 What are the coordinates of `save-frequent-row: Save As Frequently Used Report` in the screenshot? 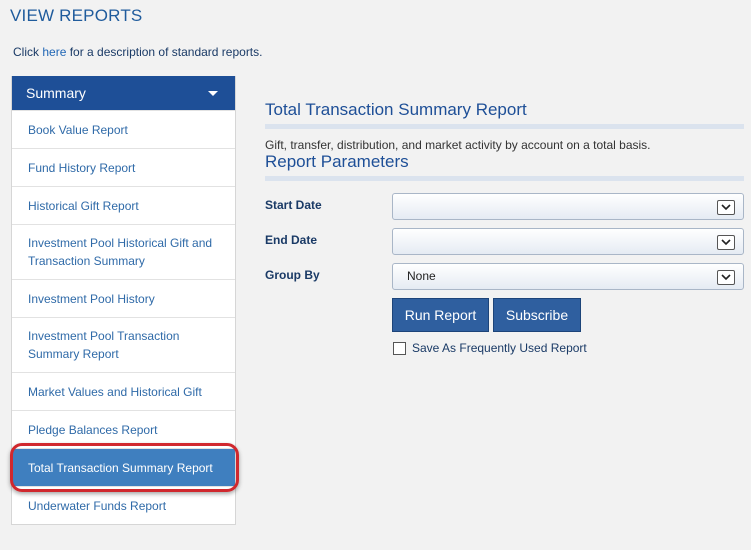 It's located at (504, 349).